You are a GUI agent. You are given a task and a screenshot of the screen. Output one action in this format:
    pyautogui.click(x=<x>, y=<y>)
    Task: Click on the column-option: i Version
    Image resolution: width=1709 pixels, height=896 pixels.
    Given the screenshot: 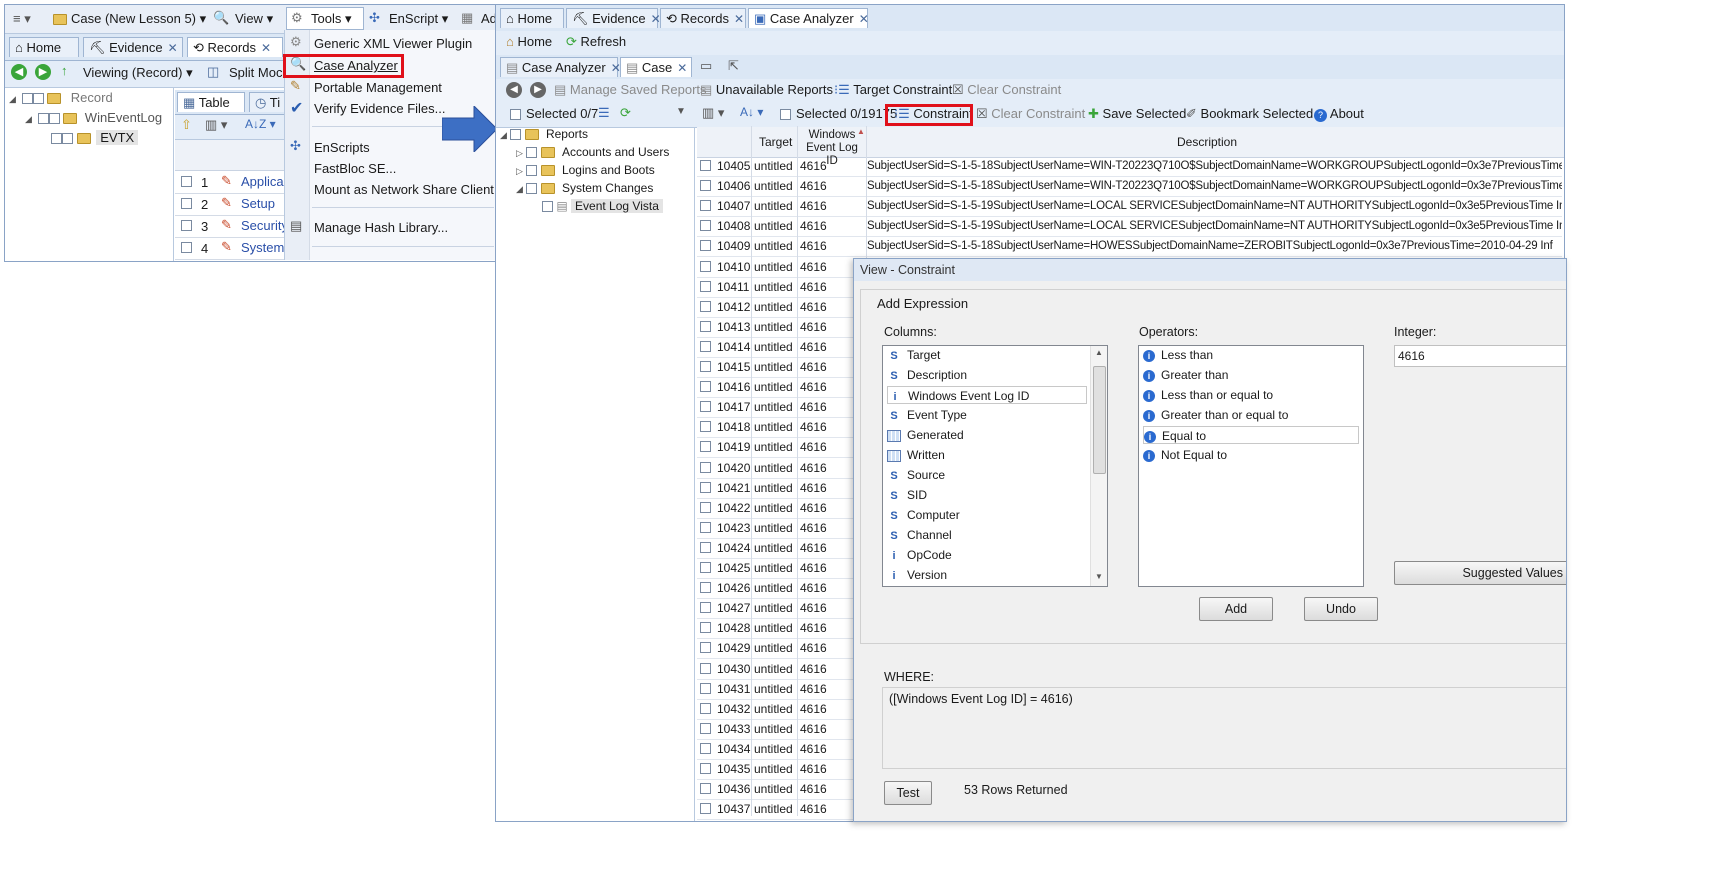 What is the action you would take?
    pyautogui.click(x=917, y=575)
    